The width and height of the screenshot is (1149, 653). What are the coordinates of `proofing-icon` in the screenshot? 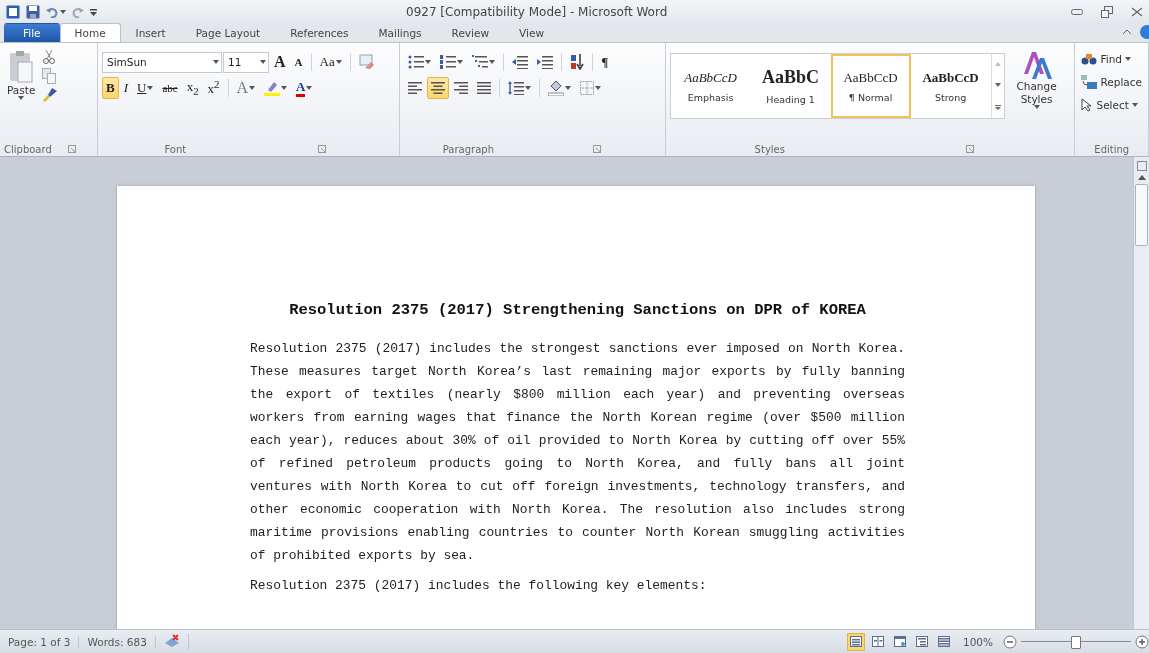 It's located at (171, 640).